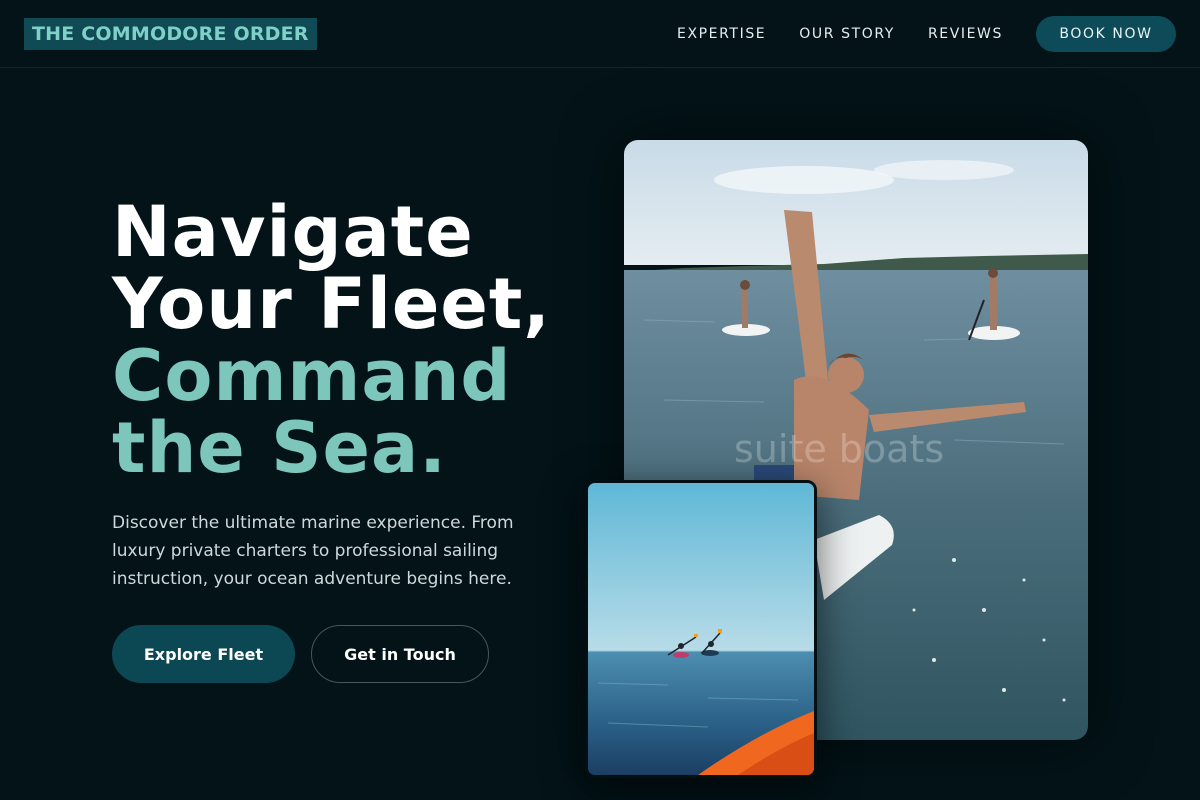 This screenshot has width=1200, height=800. Describe the element at coordinates (926, 34) in the screenshot. I see `nav-links: EXPERTISE OUR STORY REVIEWS BOOK NOW` at that location.